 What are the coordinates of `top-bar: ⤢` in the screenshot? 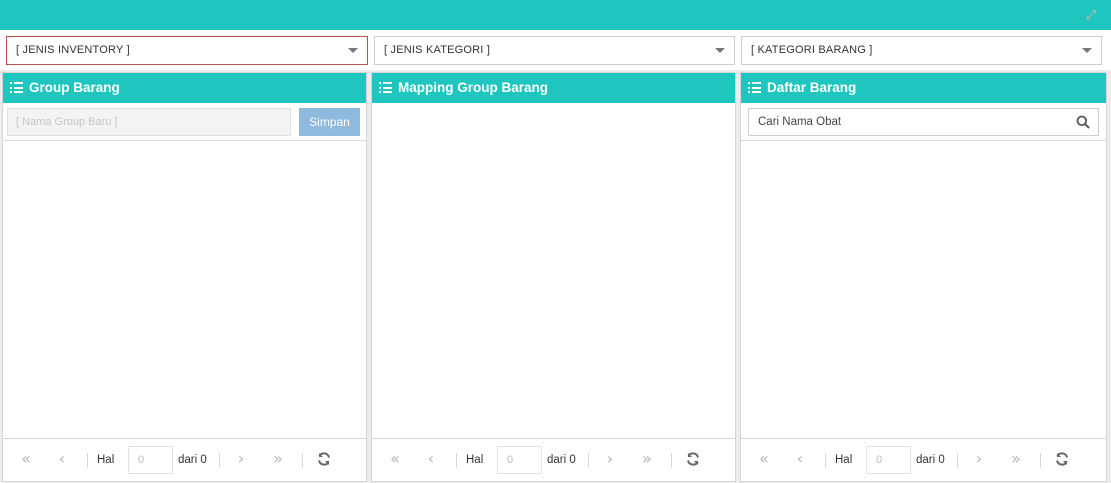 It's located at (555, 15).